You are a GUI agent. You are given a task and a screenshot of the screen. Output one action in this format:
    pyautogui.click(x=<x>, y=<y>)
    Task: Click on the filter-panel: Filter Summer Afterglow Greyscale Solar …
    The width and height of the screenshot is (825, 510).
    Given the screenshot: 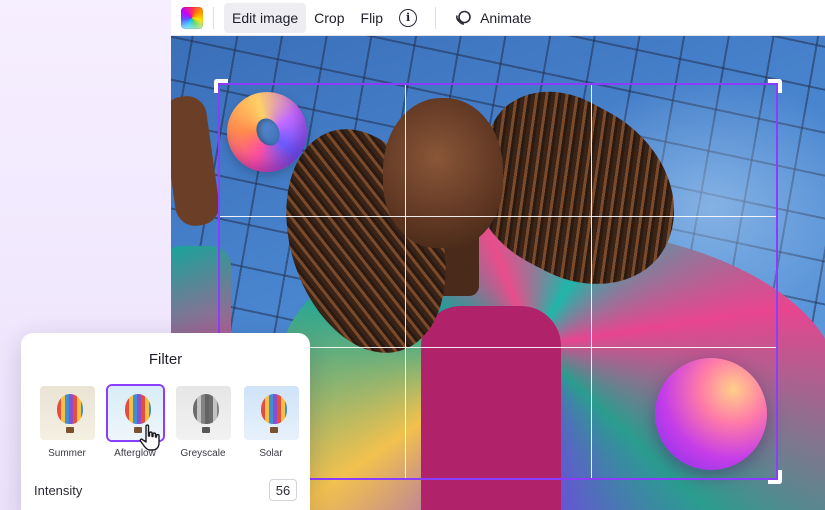 What is the action you would take?
    pyautogui.click(x=165, y=421)
    